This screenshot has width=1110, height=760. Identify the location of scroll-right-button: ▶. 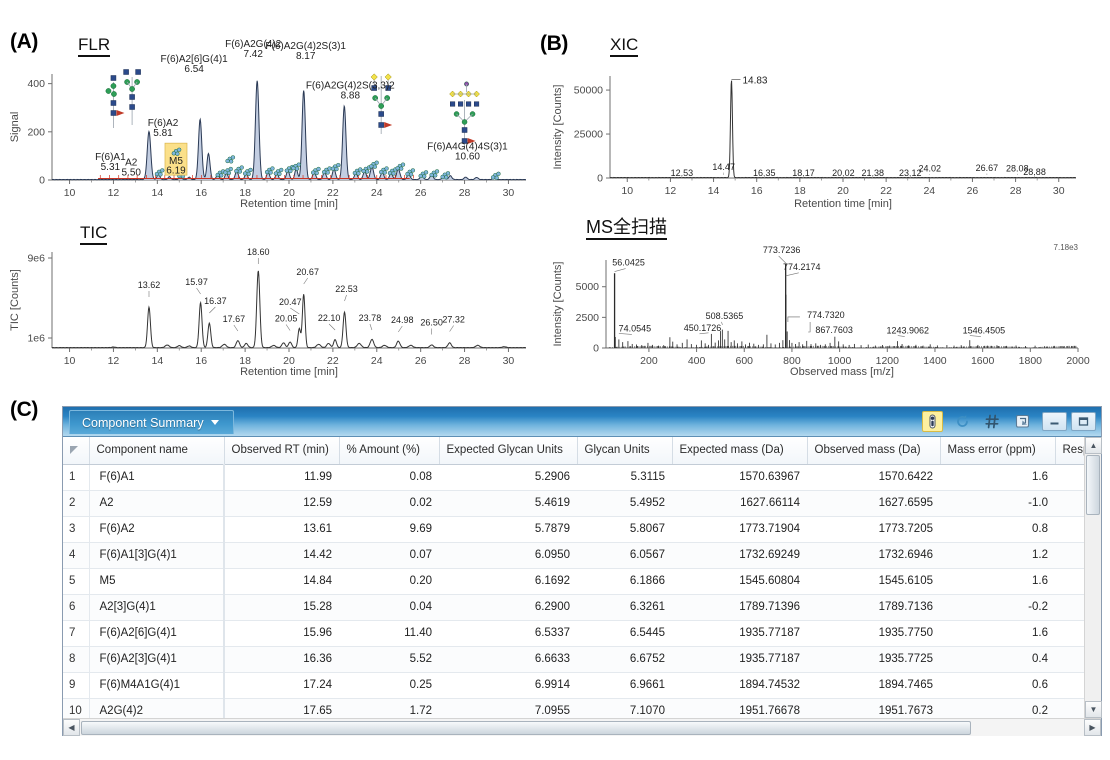
(1092, 727).